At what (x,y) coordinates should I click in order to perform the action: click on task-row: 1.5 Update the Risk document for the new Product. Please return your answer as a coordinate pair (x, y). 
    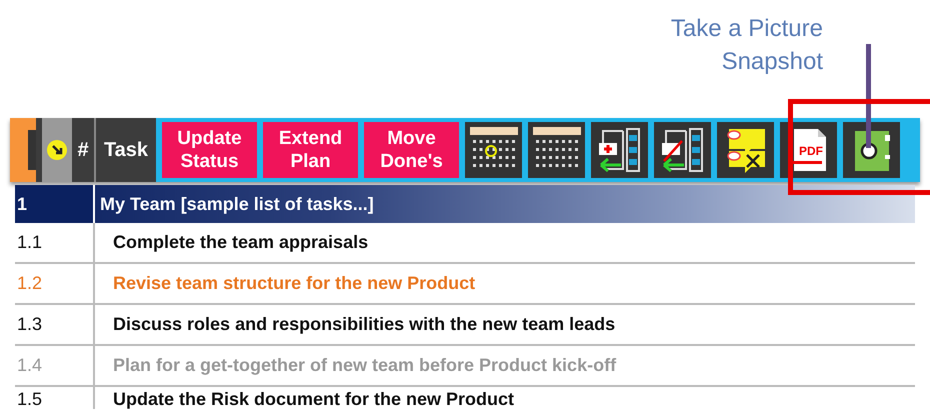
    Looking at the image, I should click on (465, 398).